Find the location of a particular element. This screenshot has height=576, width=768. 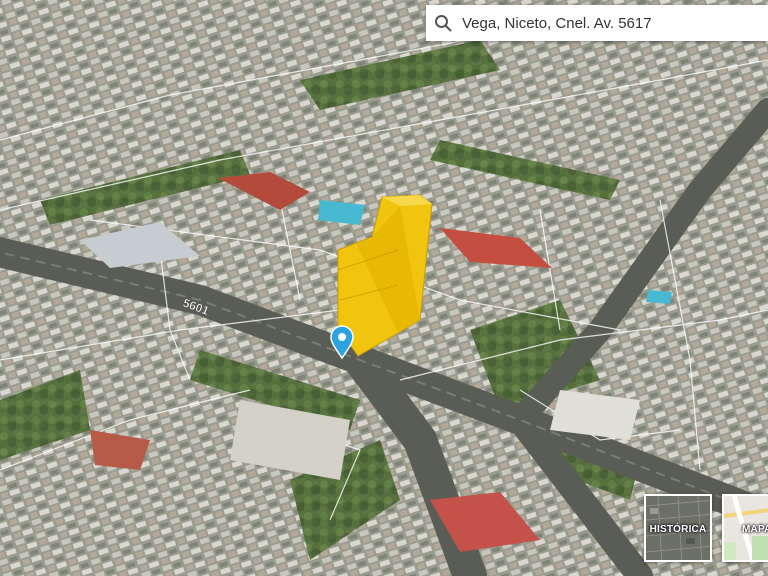

layer-toggle-historica: HISTÓRICA is located at coordinates (678, 528).